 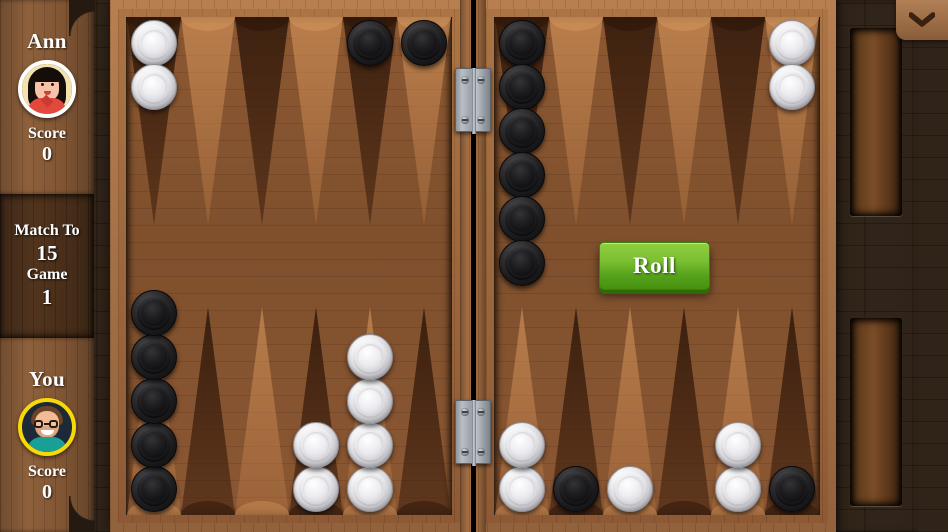 I want to click on avatar-you-art, so click(x=47, y=427).